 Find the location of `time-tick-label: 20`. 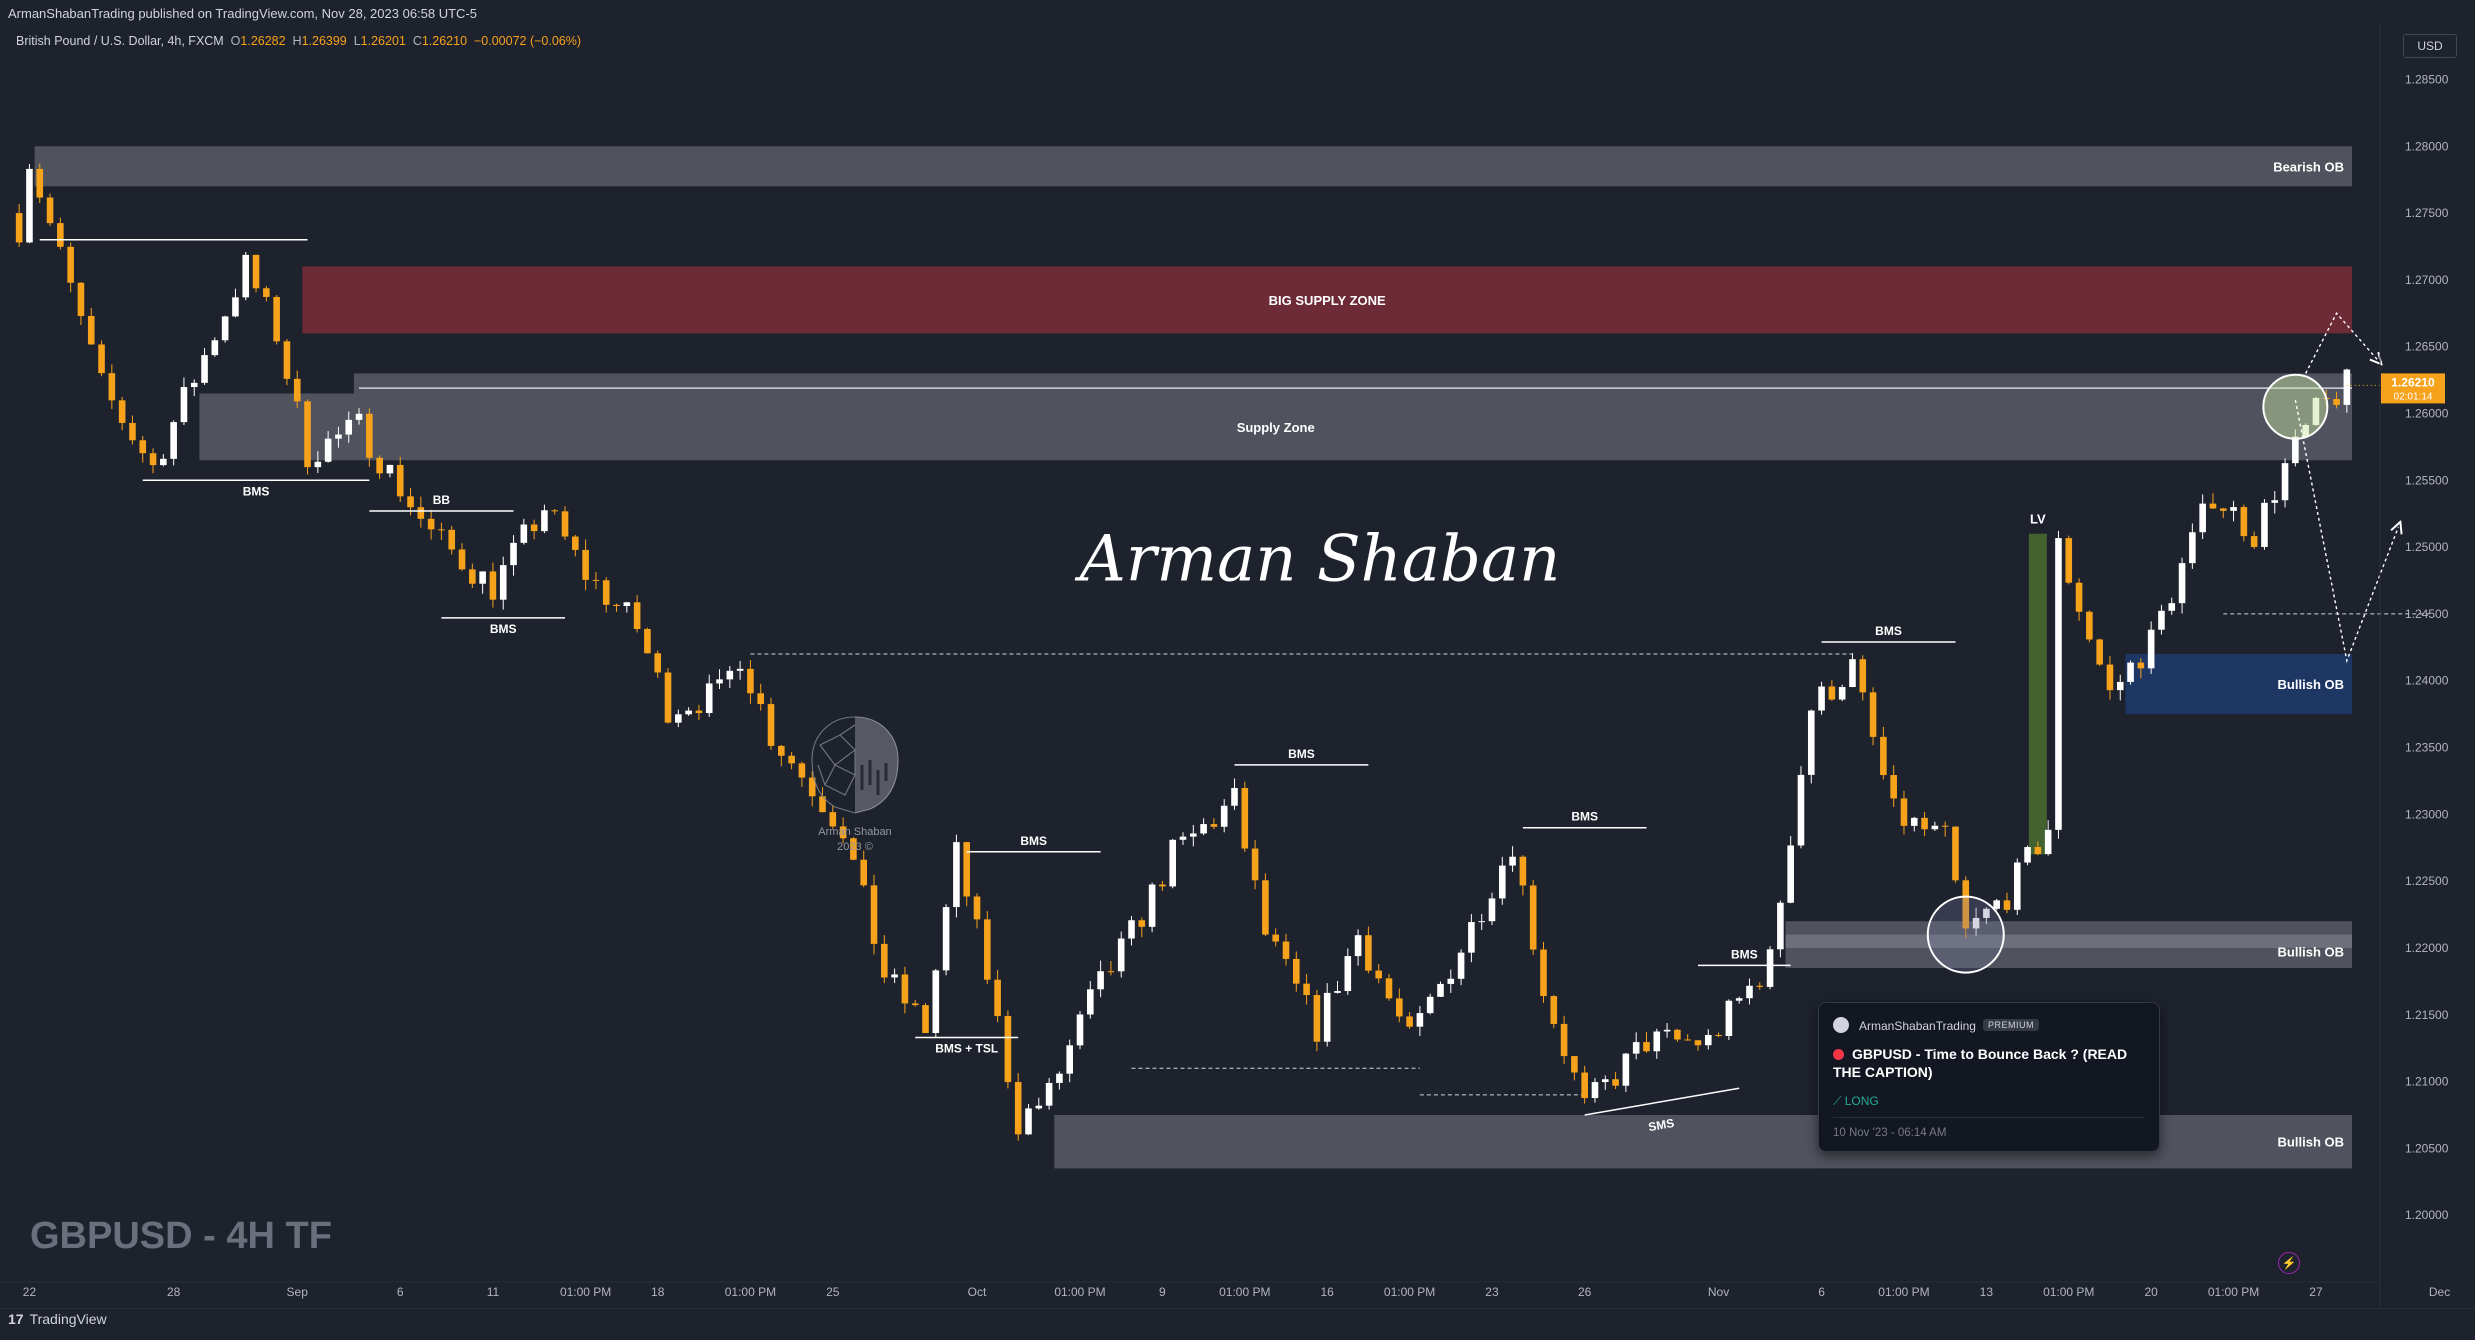

time-tick-label: 20 is located at coordinates (2151, 1292).